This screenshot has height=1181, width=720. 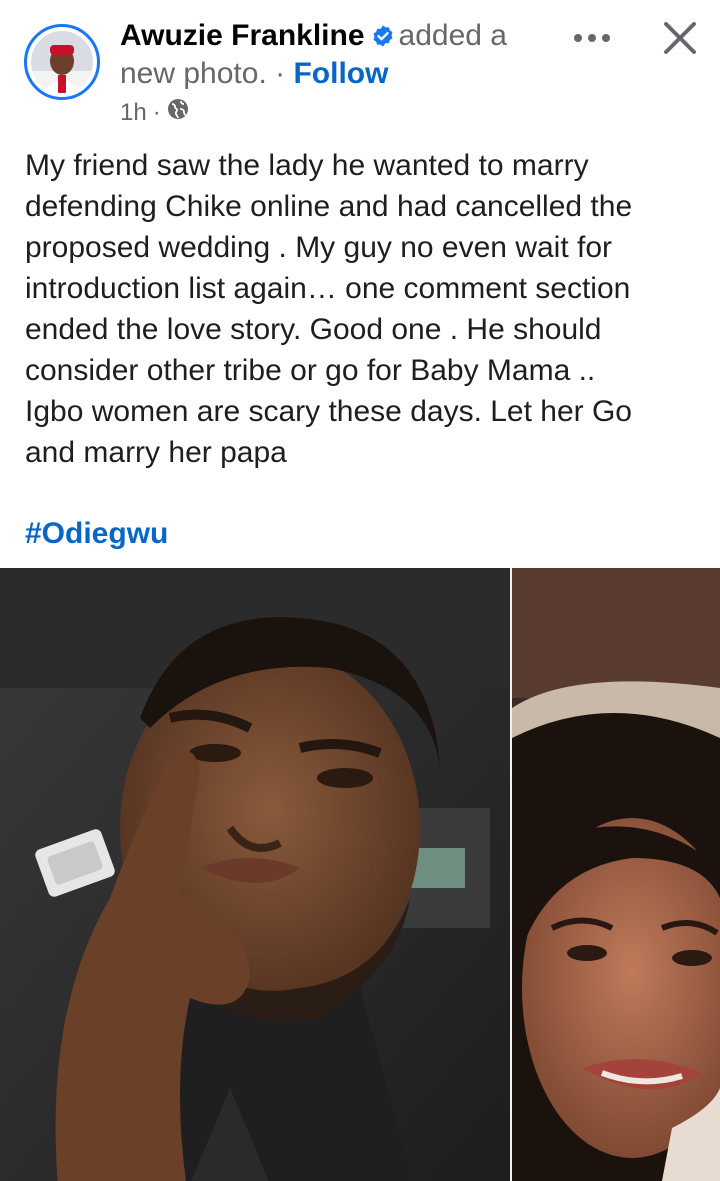 What do you see at coordinates (96, 533) in the screenshot?
I see `hashtag-link: #Odiegwu` at bounding box center [96, 533].